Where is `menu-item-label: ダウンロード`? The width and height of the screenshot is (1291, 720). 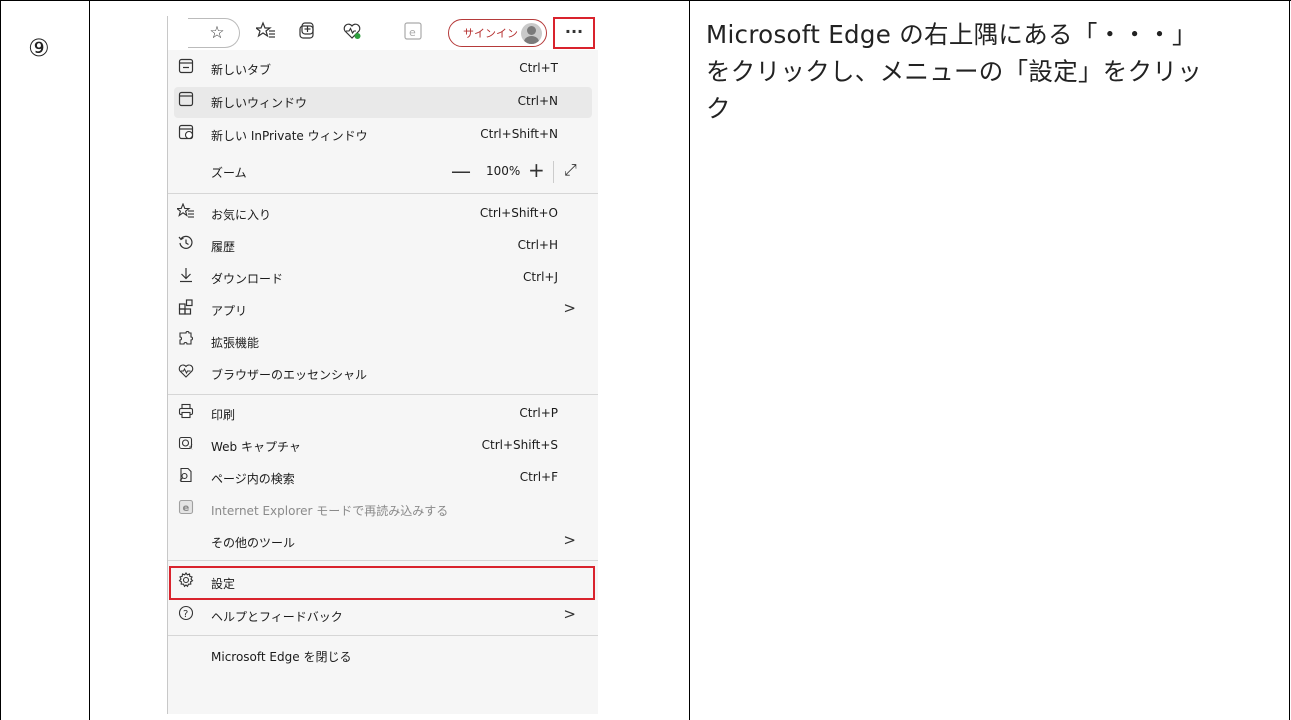 menu-item-label: ダウンロード is located at coordinates (247, 279).